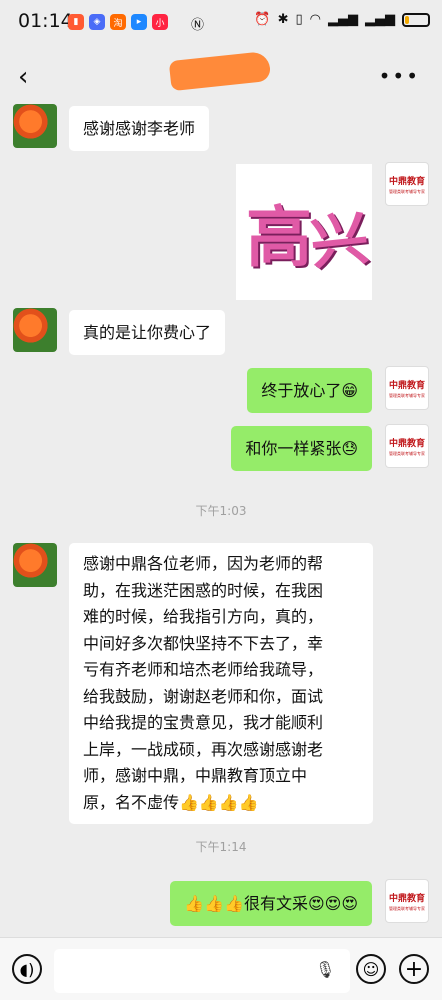  I want to click on redacted-contact-name, so click(220, 71).